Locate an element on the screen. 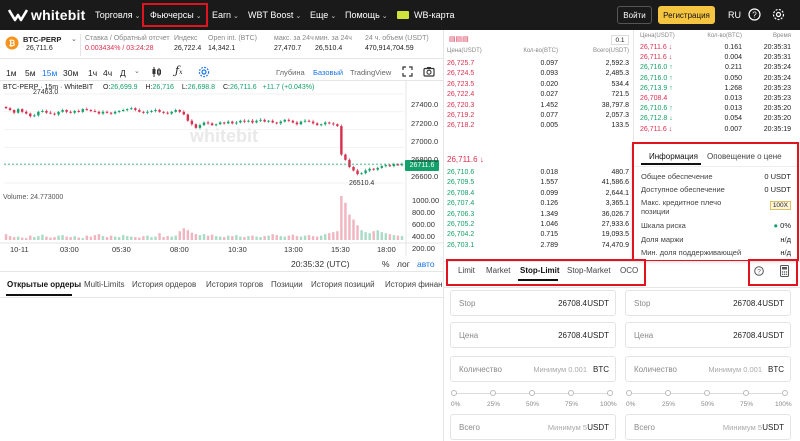 The height and width of the screenshot is (441, 800). bid-price: 26,704.2 is located at coordinates (460, 234).